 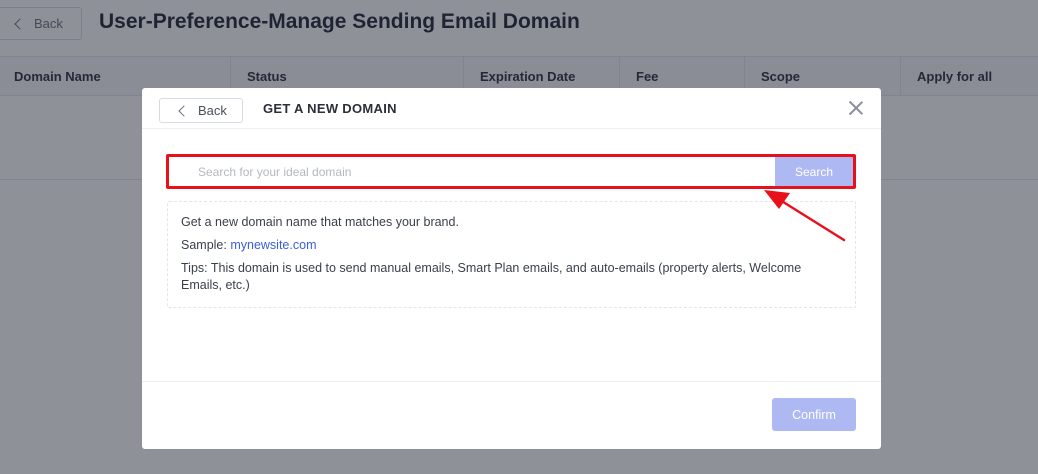 I want to click on modal-back-label: Back, so click(x=212, y=110).